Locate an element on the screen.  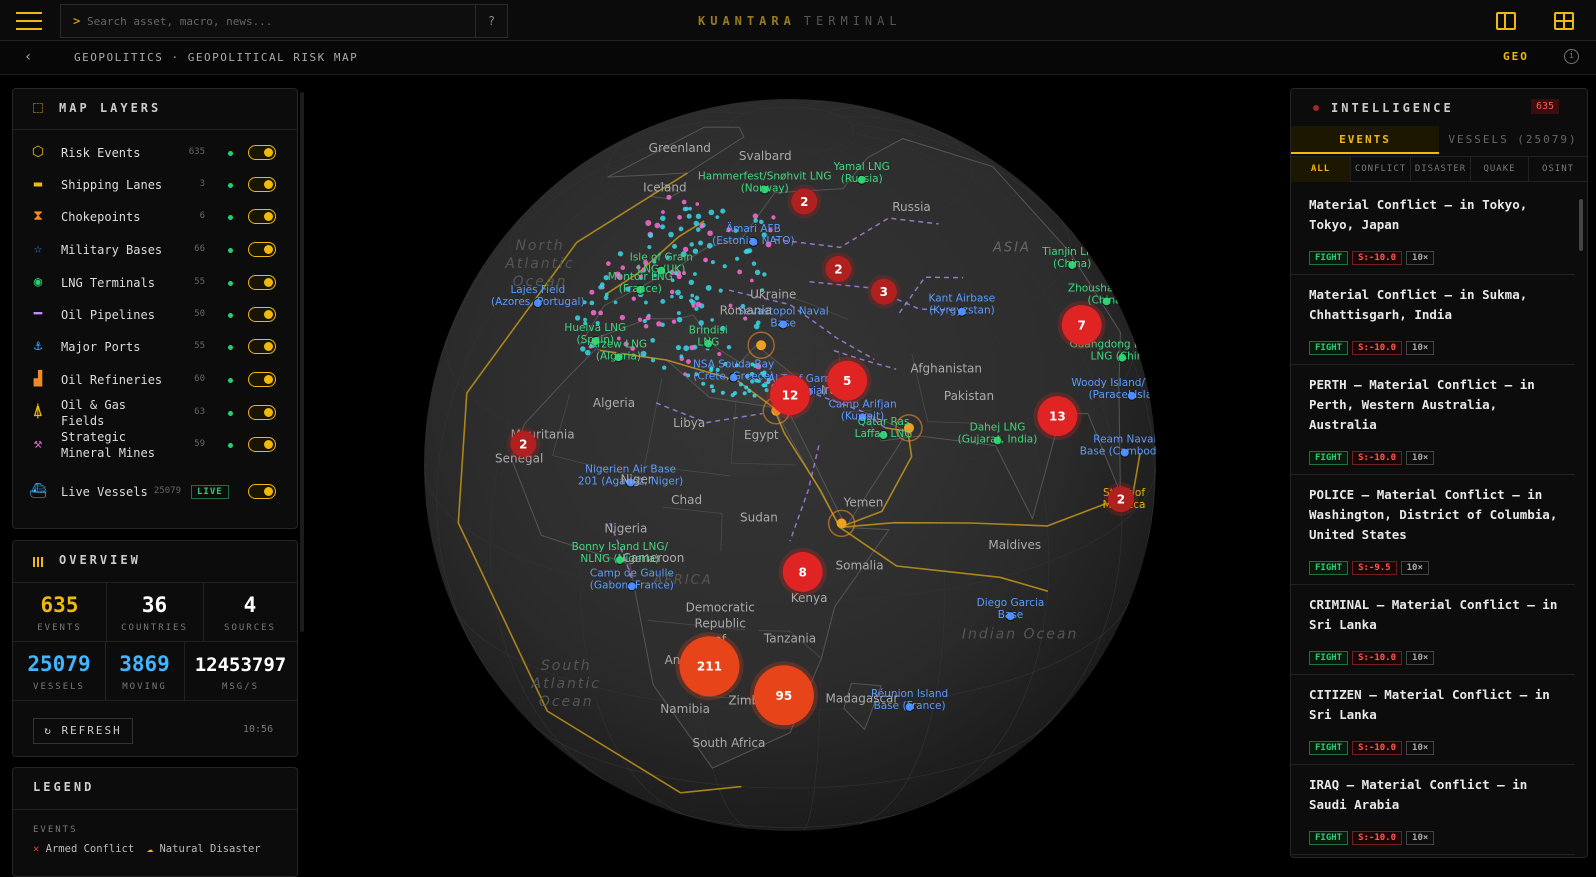
layer-row-shipping-lanes: ▬ Shipping Lanes 3 is located at coordinates (155, 185).